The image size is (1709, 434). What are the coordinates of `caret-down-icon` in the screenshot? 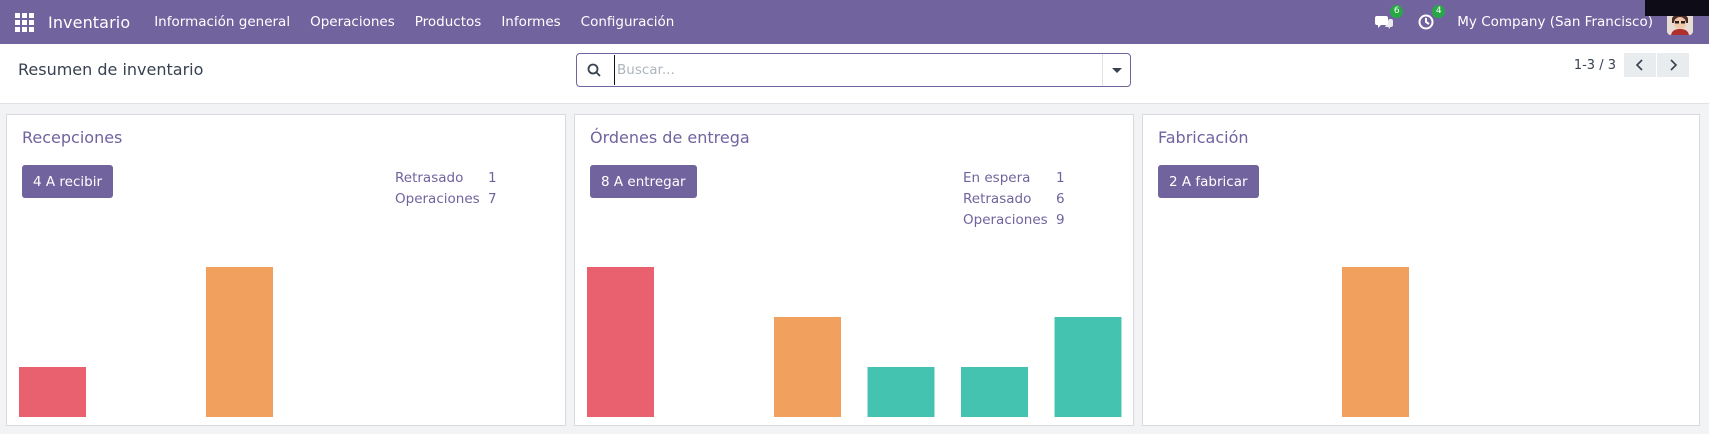 It's located at (1116, 70).